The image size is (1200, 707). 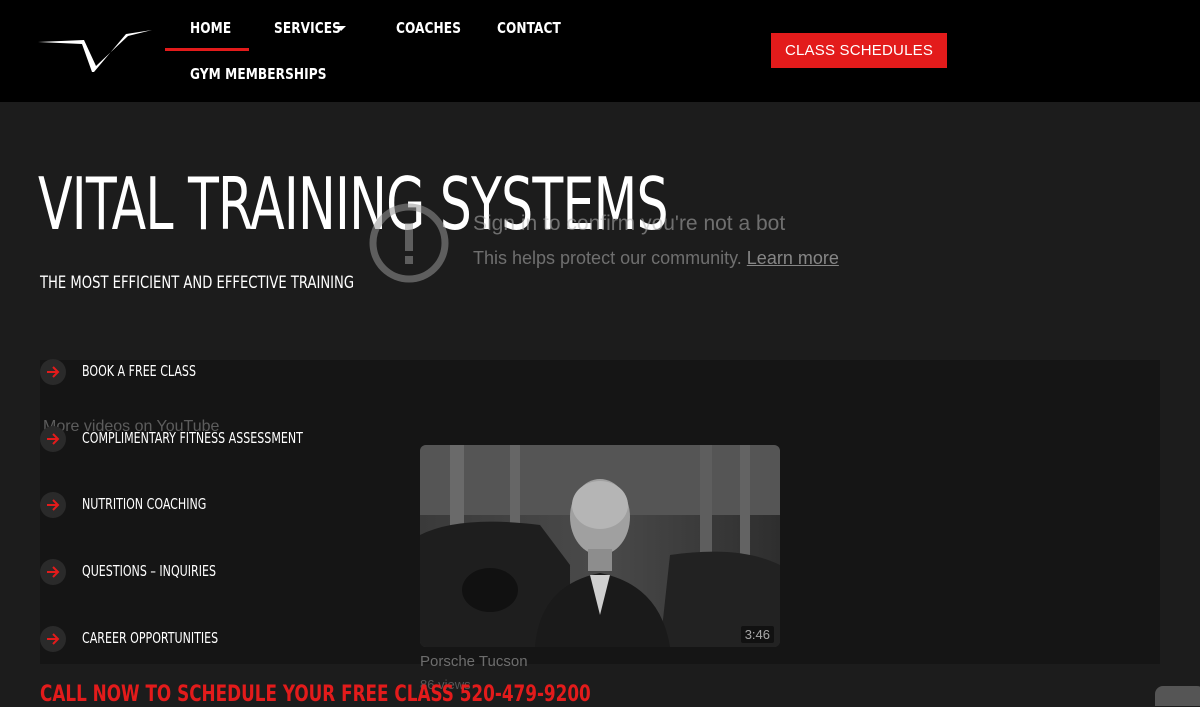 What do you see at coordinates (757, 634) in the screenshot?
I see `video-duration: 3:46` at bounding box center [757, 634].